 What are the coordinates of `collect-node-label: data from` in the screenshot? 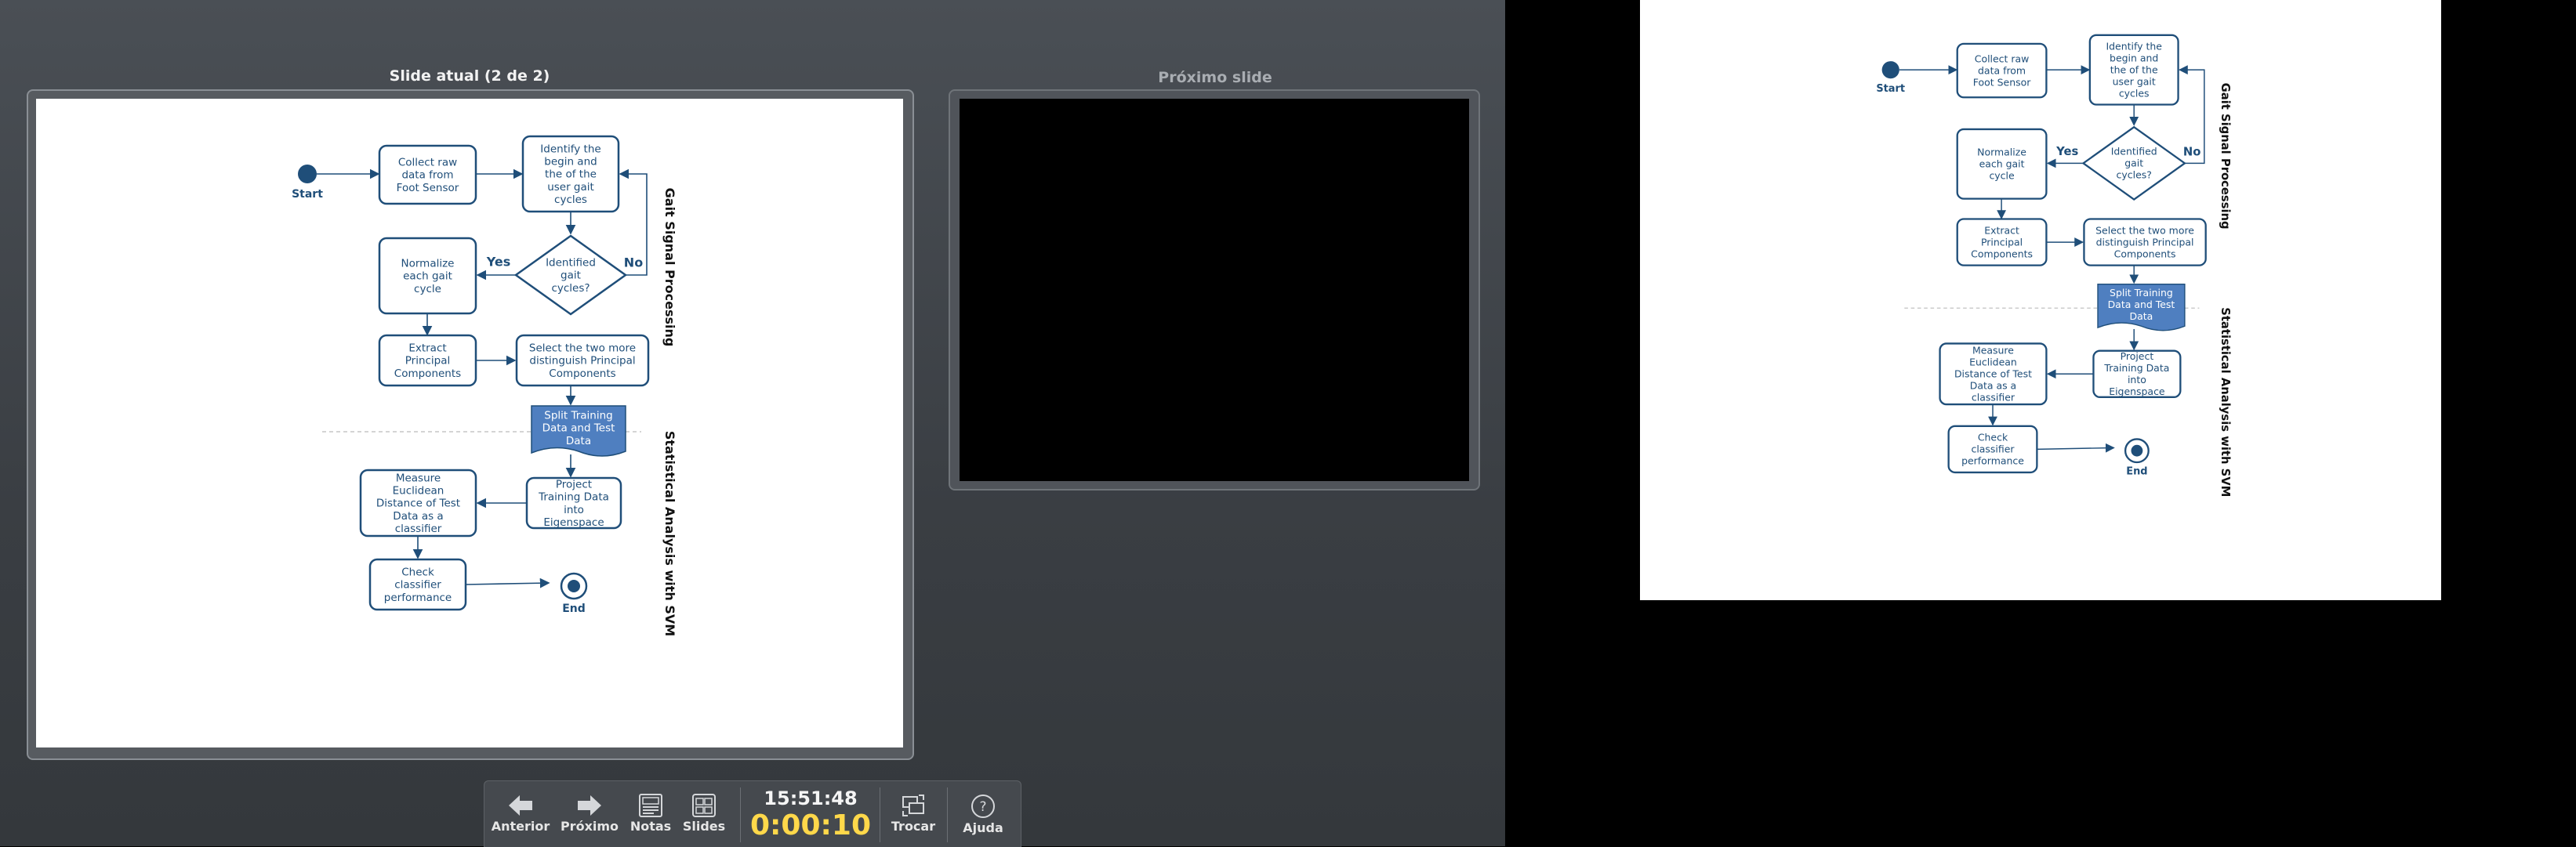 It's located at (427, 176).